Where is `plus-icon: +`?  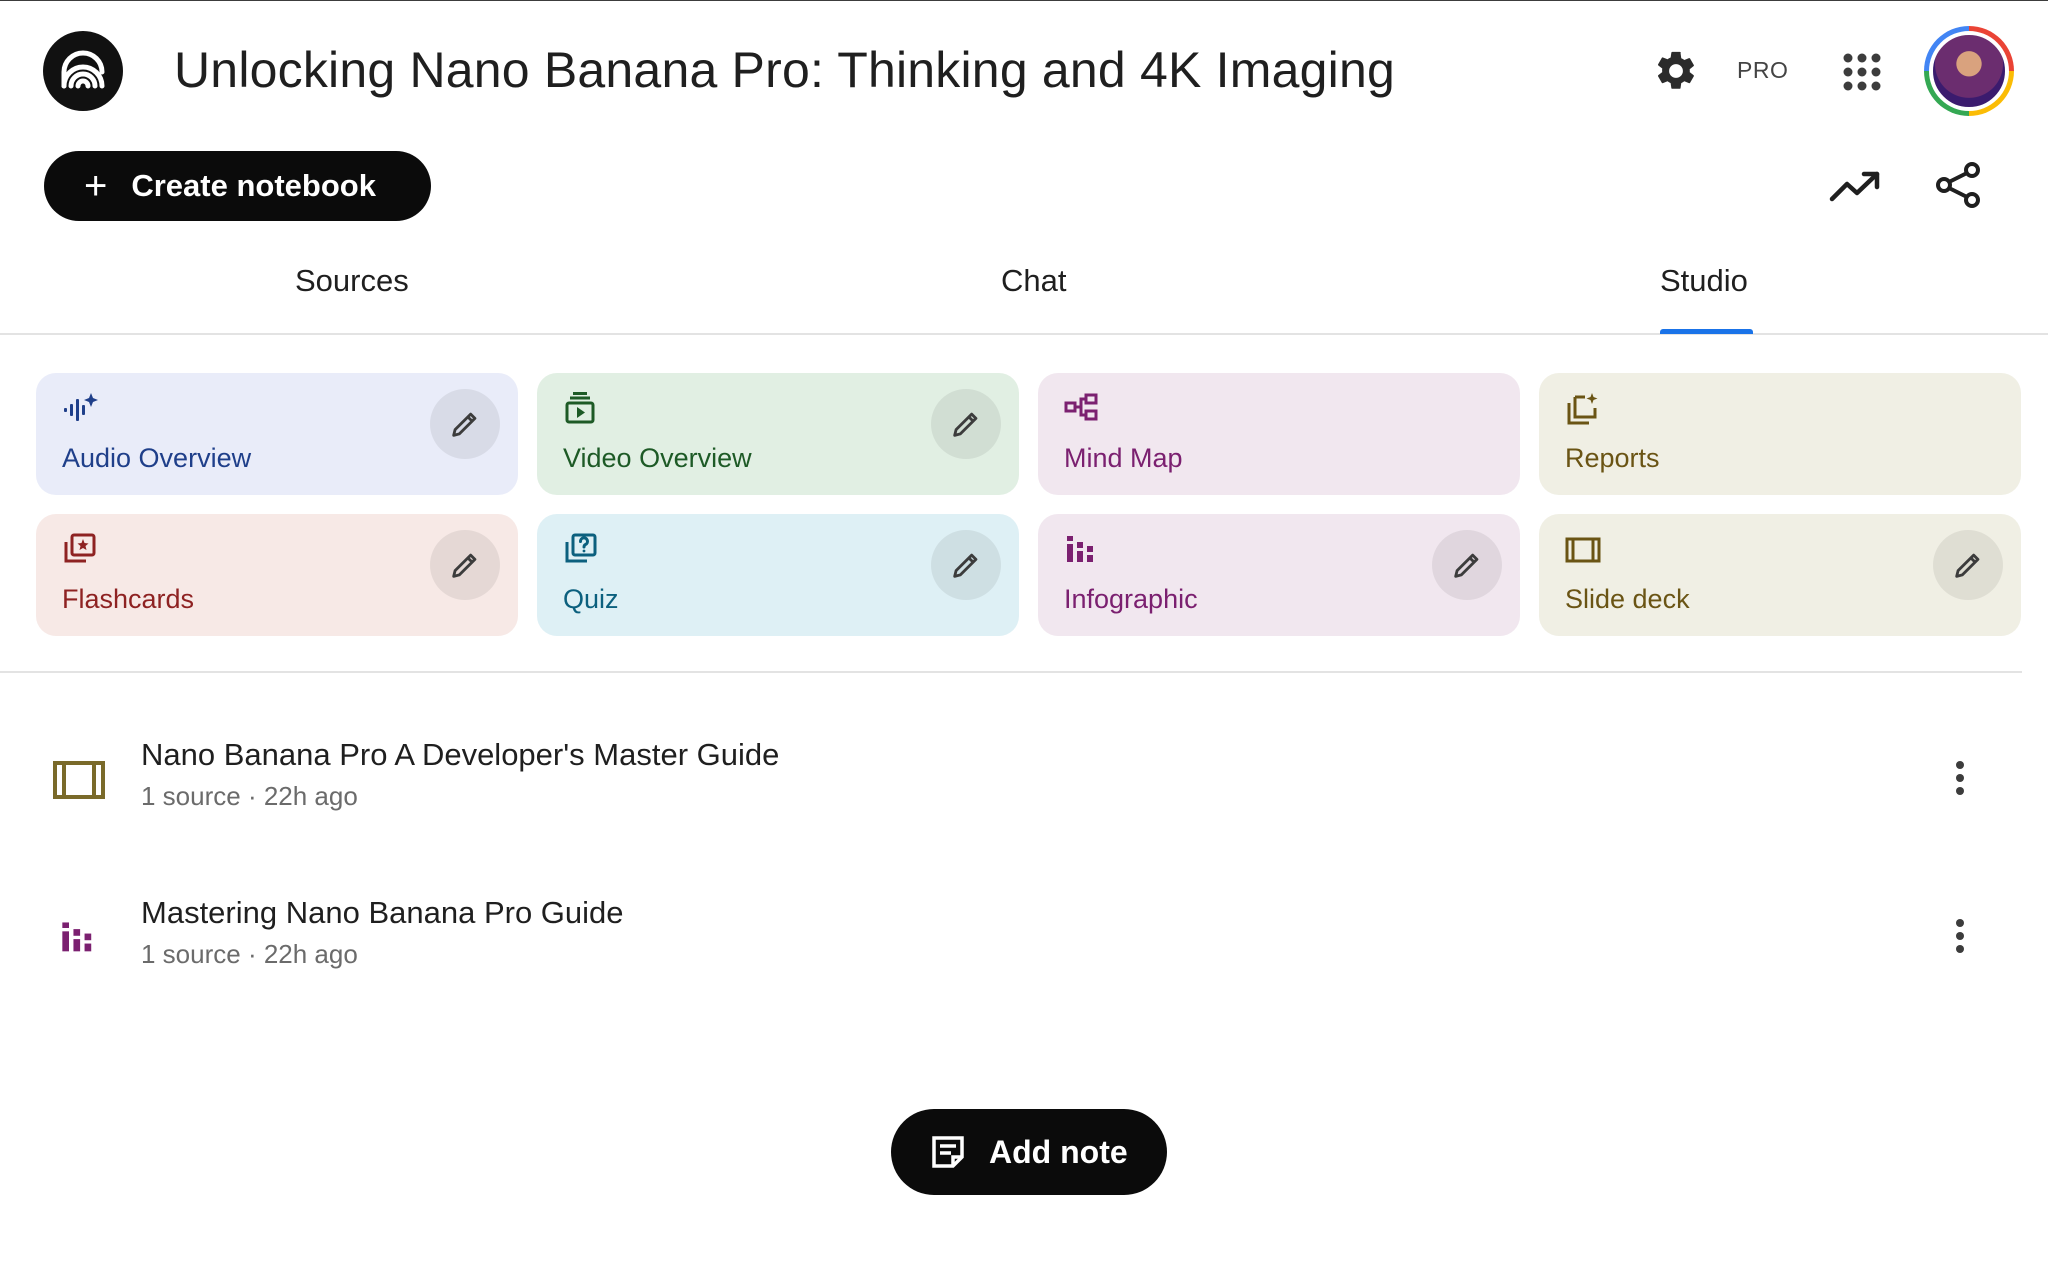 plus-icon: + is located at coordinates (96, 186).